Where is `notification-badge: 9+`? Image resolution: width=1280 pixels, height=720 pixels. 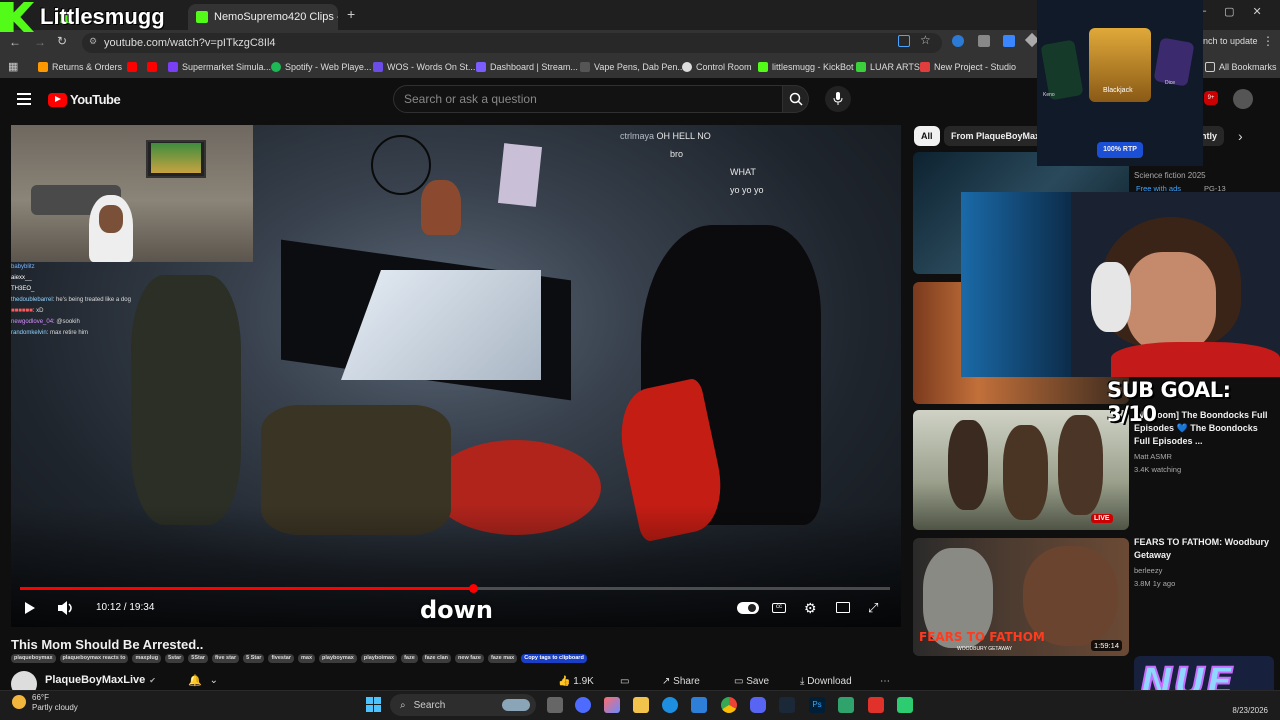
notification-badge: 9+ is located at coordinates (1211, 98).